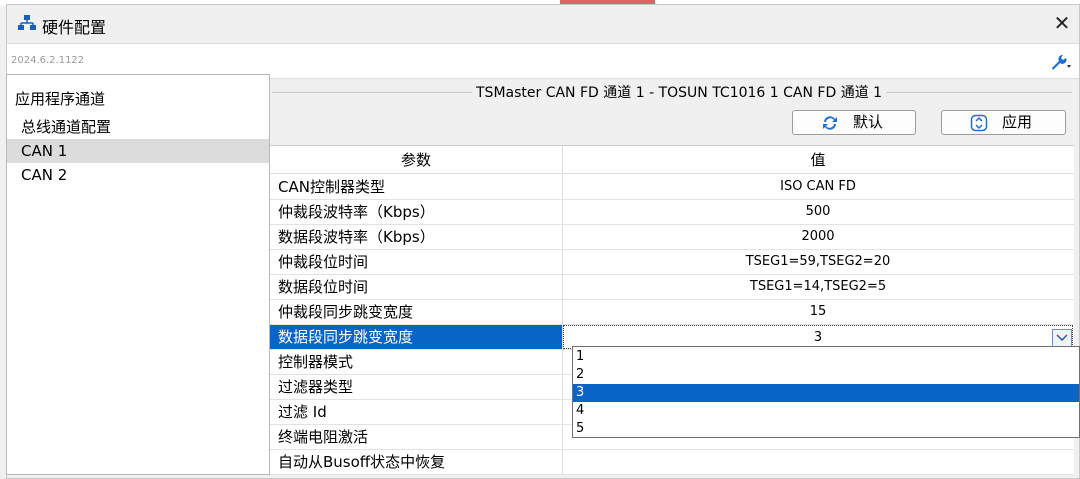 Image resolution: width=1080 pixels, height=479 pixels. Describe the element at coordinates (818, 287) in the screenshot. I see `param-value: TSEG1=14,TSEG2=5` at that location.